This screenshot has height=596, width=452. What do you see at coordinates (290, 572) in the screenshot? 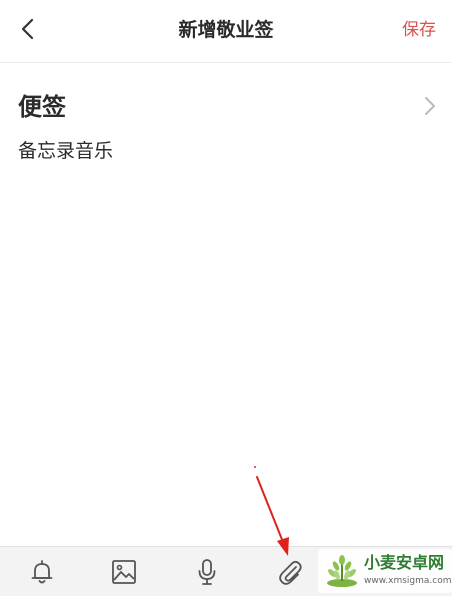
I see `paperclip-icon` at bounding box center [290, 572].